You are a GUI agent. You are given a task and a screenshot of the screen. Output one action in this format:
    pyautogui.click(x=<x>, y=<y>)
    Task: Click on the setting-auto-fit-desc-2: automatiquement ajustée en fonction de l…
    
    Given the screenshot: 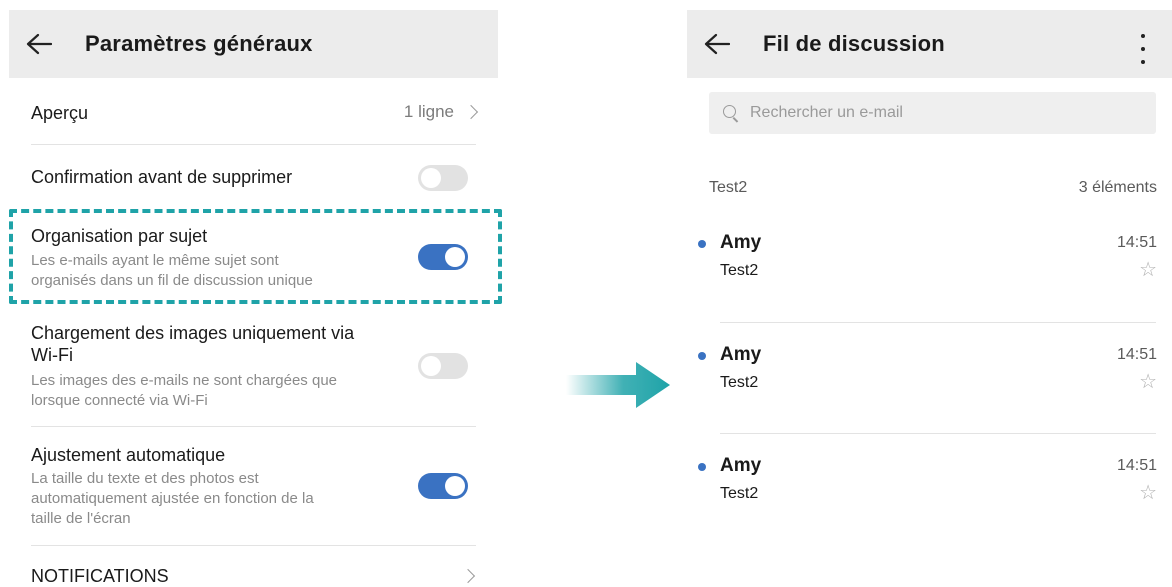 What is the action you would take?
    pyautogui.click(x=172, y=498)
    